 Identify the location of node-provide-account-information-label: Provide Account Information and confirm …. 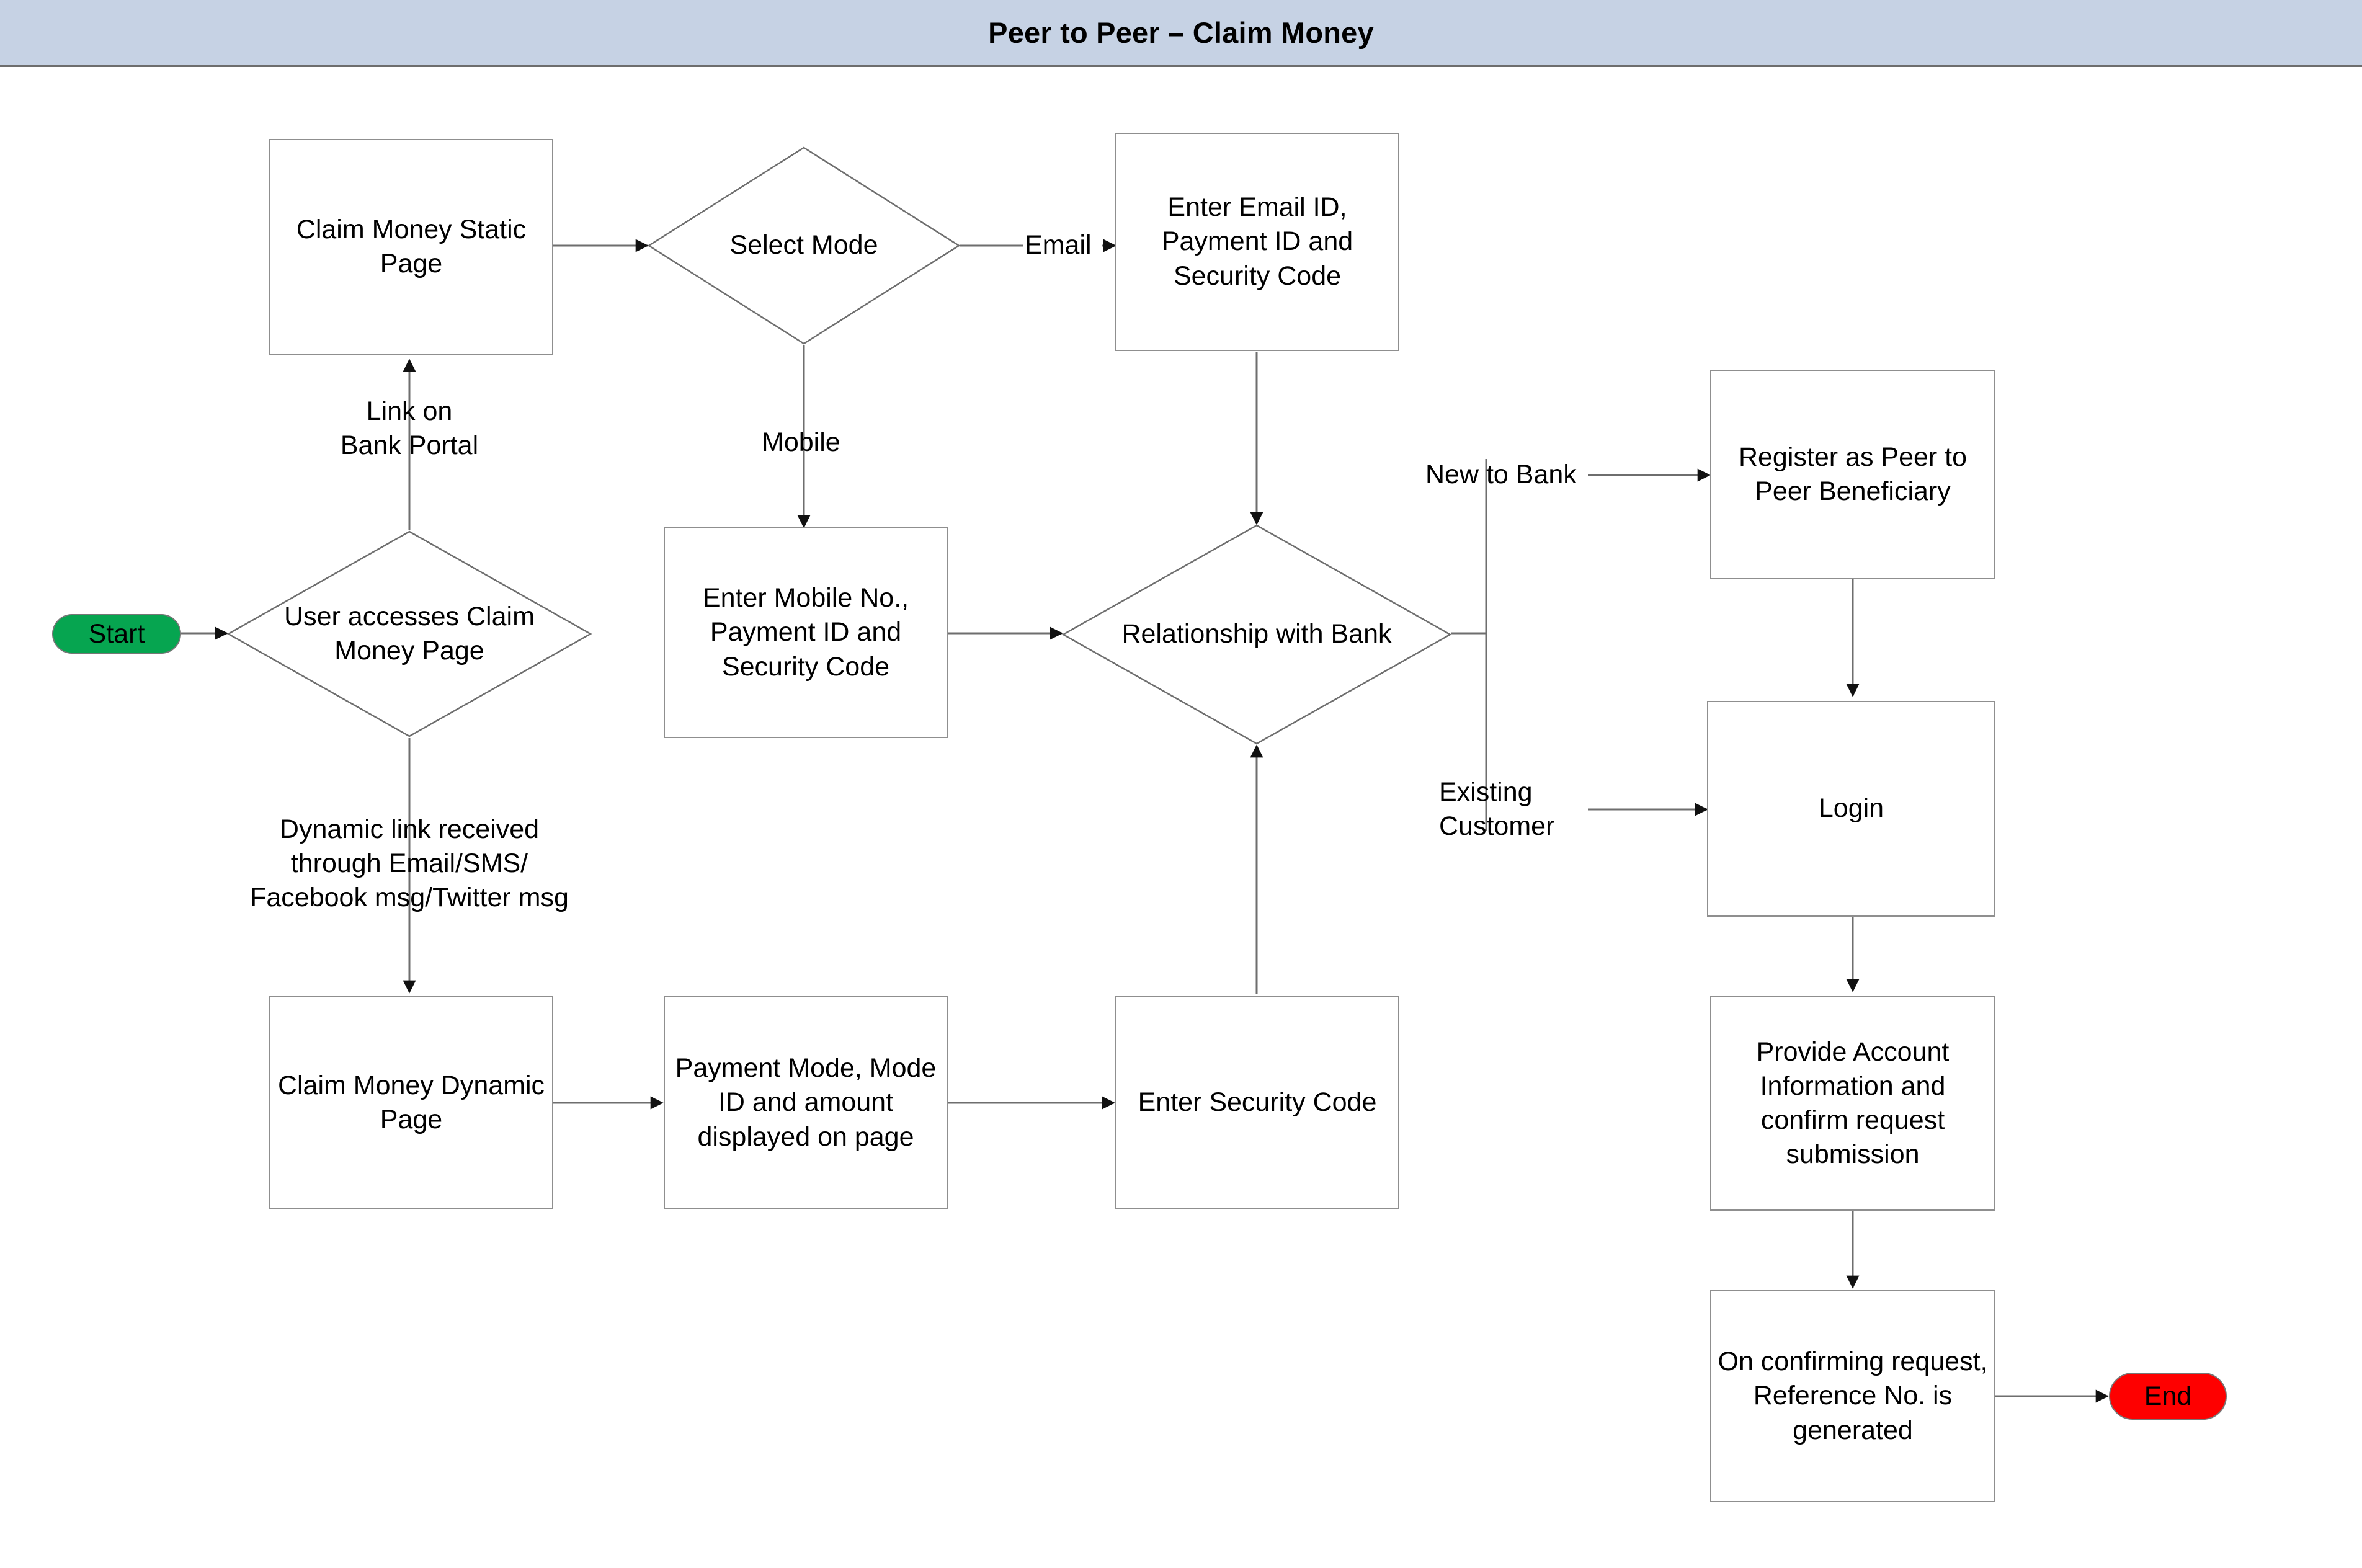
(1853, 1103).